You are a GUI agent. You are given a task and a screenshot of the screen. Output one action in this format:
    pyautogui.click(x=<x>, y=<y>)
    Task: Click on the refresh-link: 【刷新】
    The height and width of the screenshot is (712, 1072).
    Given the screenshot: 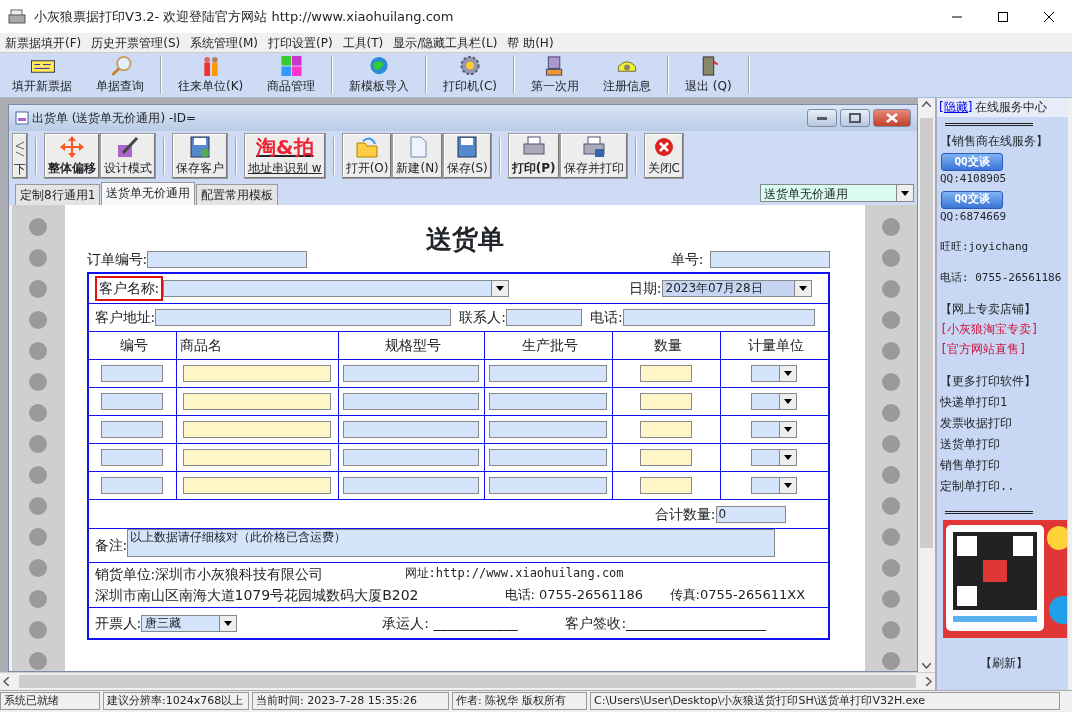 What is the action you would take?
    pyautogui.click(x=1002, y=663)
    